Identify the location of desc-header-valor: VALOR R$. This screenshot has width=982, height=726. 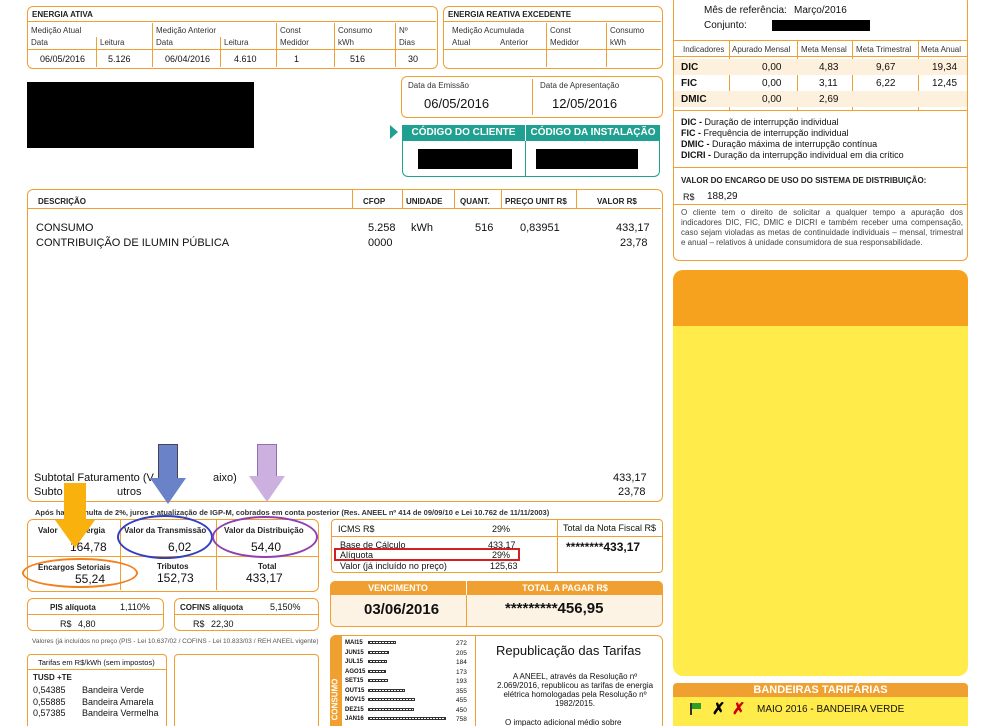
(617, 201).